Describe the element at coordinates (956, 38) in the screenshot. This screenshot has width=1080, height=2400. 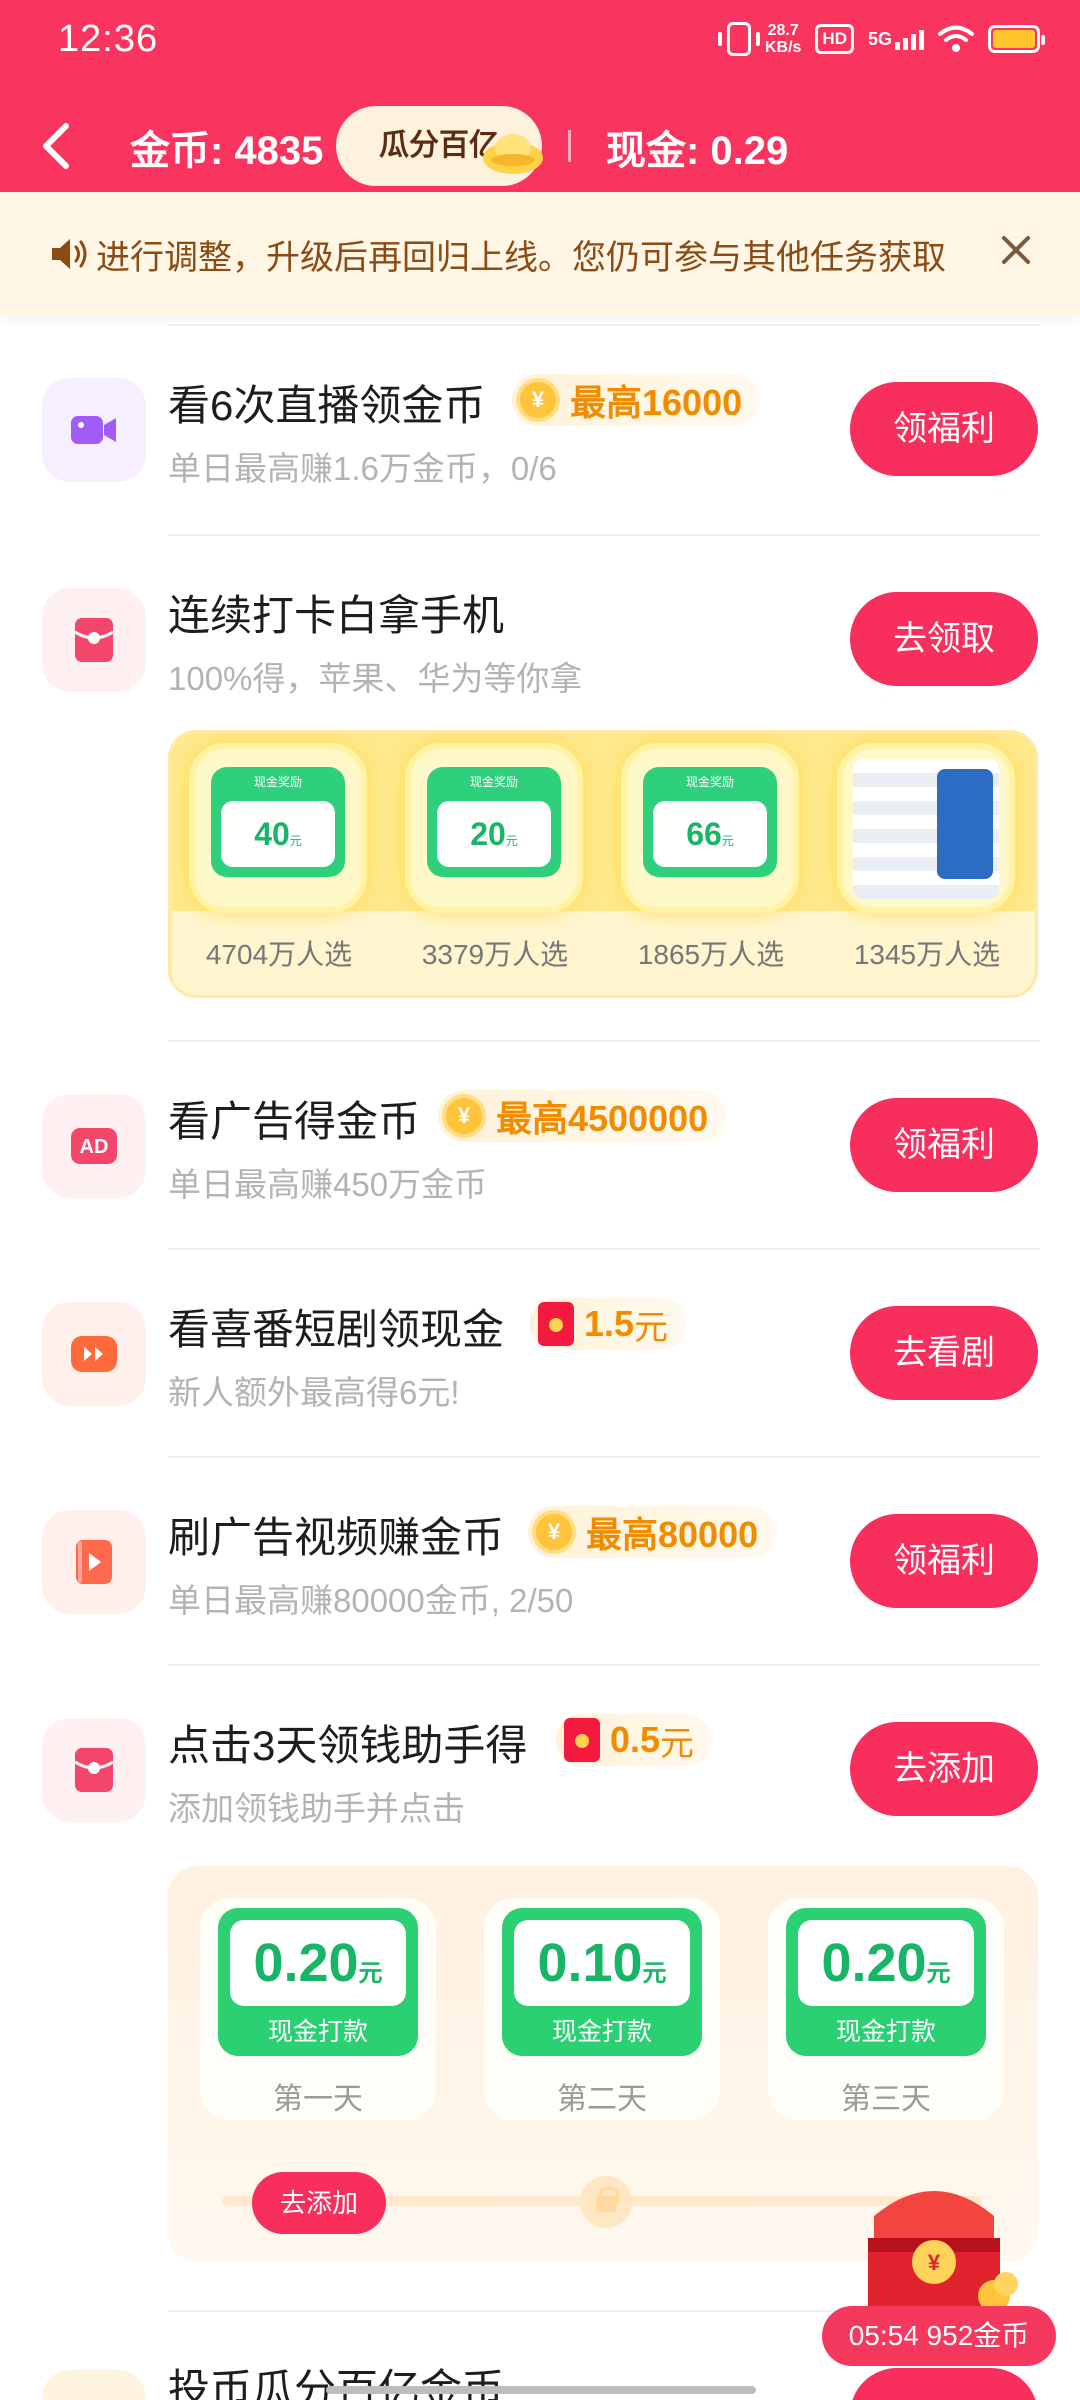
I see `wifi-icon` at that location.